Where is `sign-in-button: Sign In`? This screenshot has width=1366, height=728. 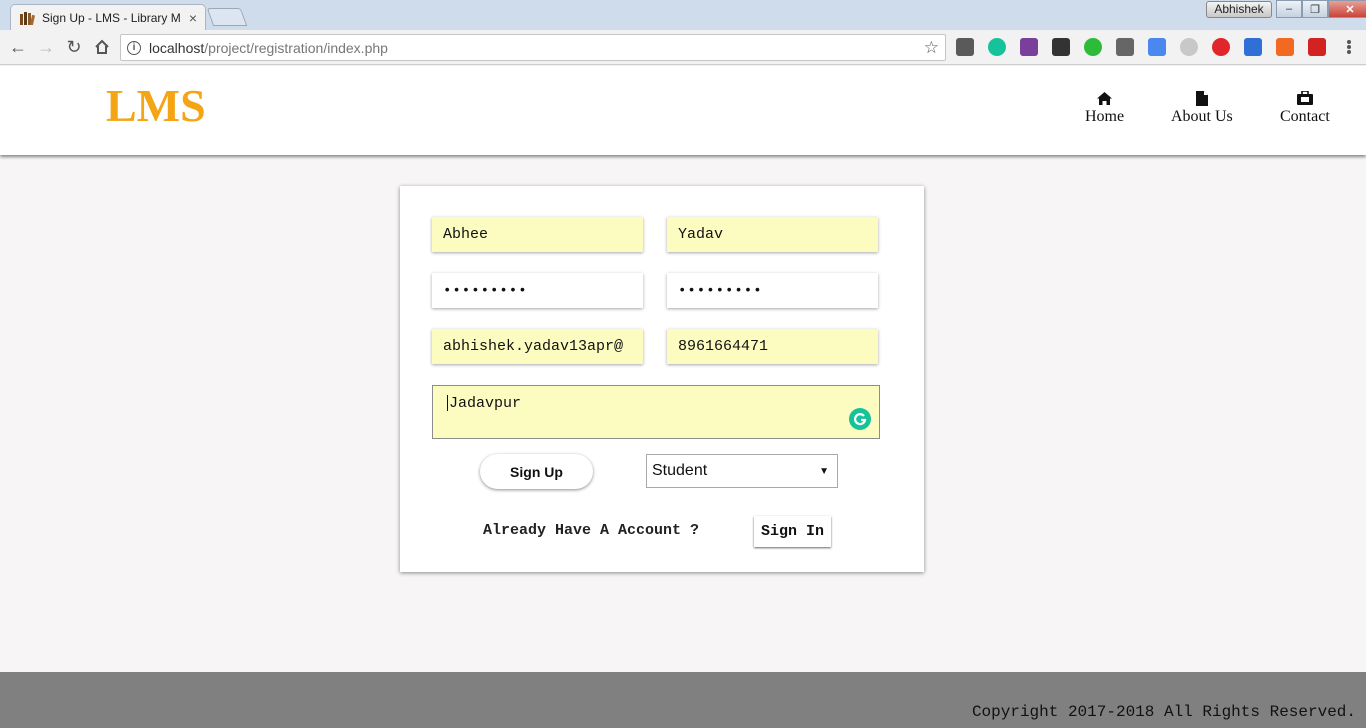
sign-in-button: Sign In is located at coordinates (792, 531).